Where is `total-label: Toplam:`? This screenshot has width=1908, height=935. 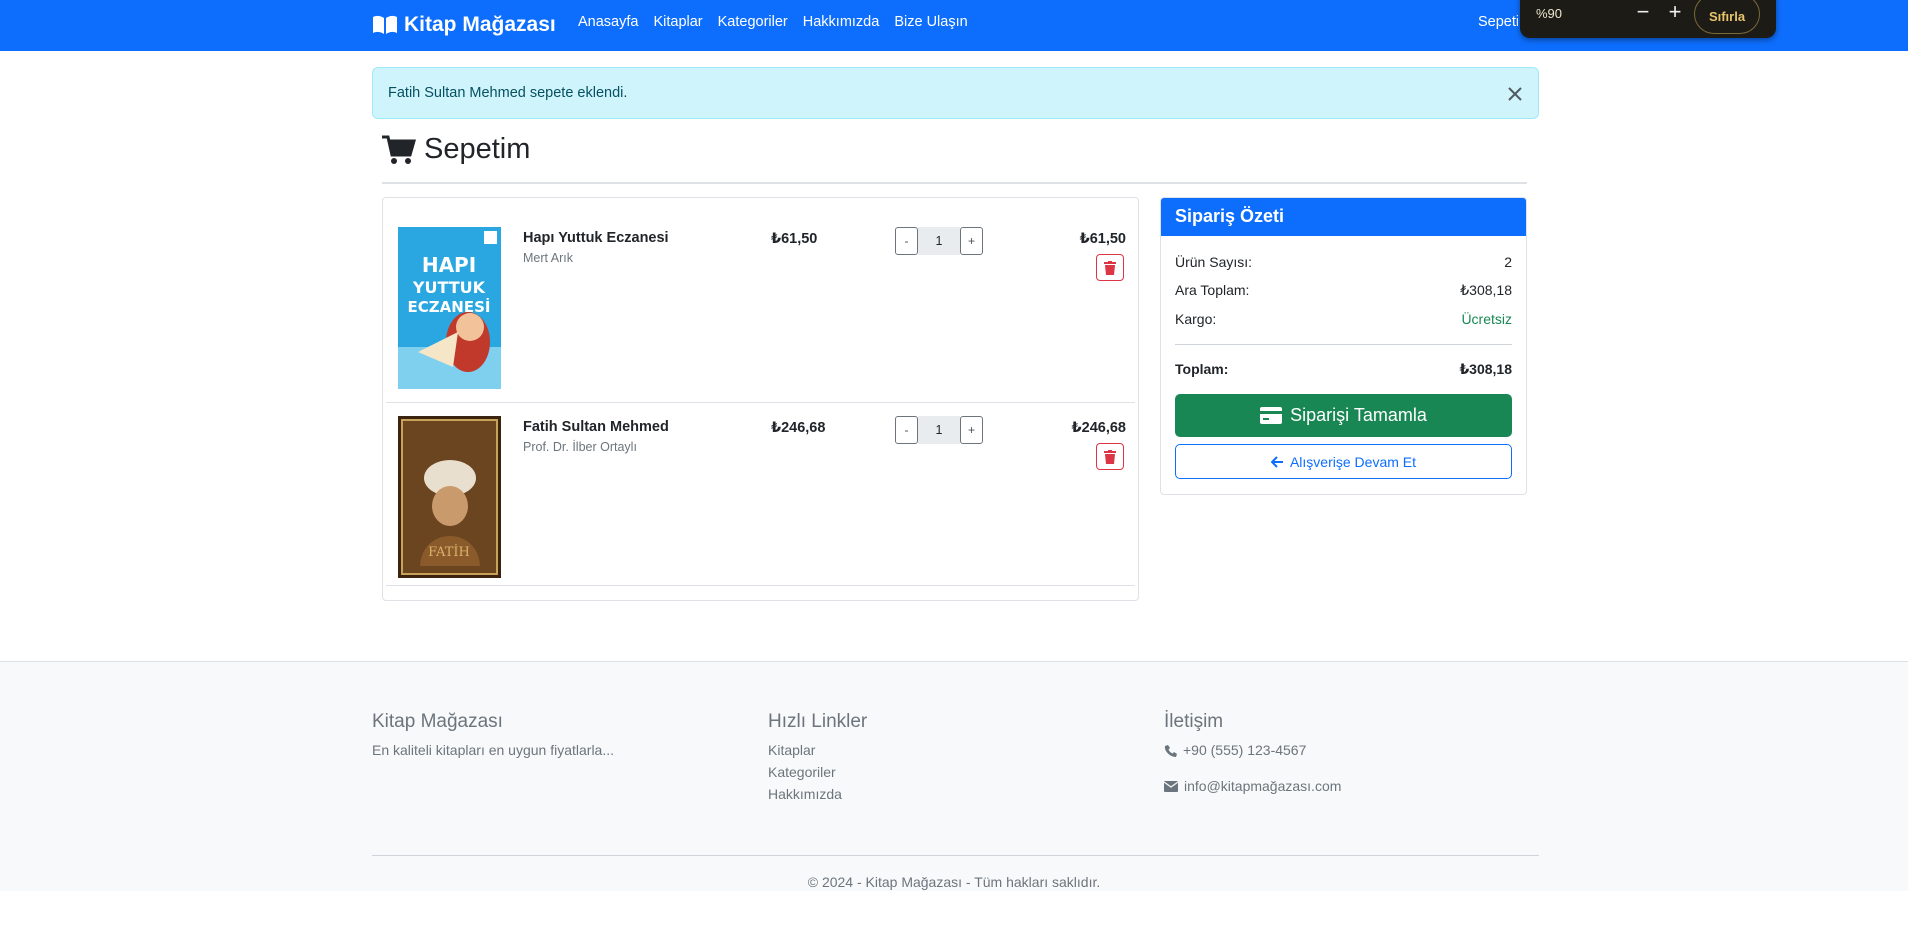 total-label: Toplam: is located at coordinates (1202, 369).